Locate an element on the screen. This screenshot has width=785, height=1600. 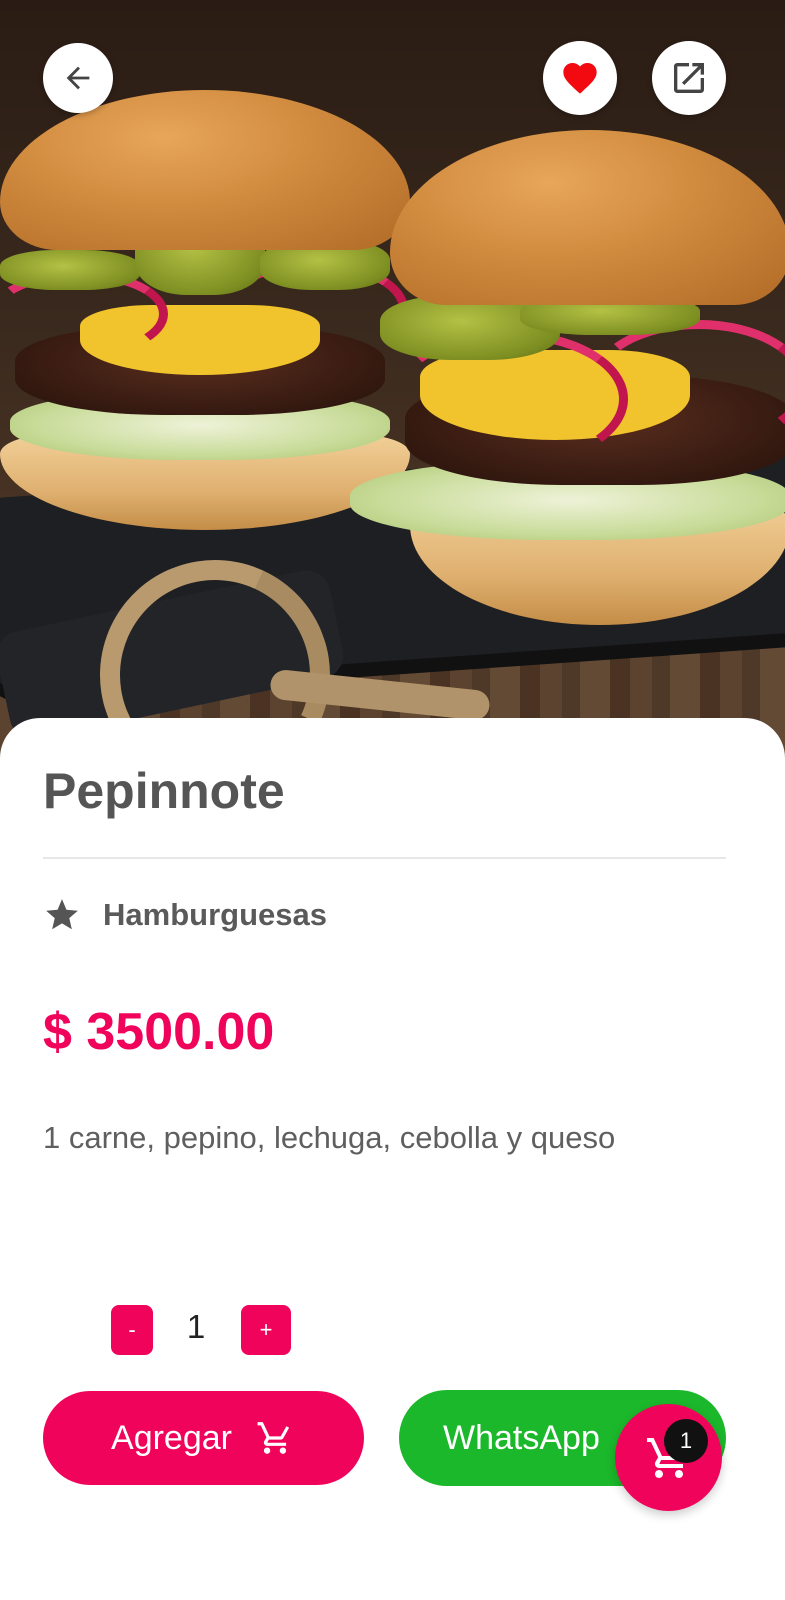
arrow-left-icon is located at coordinates (78, 78).